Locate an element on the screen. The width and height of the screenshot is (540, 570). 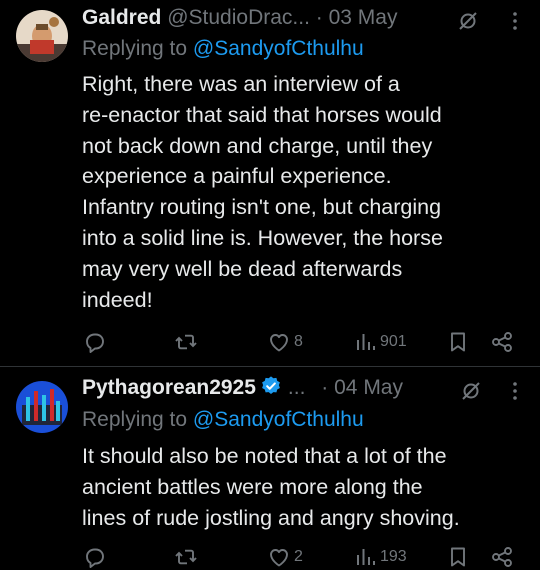
like-count: 2 is located at coordinates (298, 556).